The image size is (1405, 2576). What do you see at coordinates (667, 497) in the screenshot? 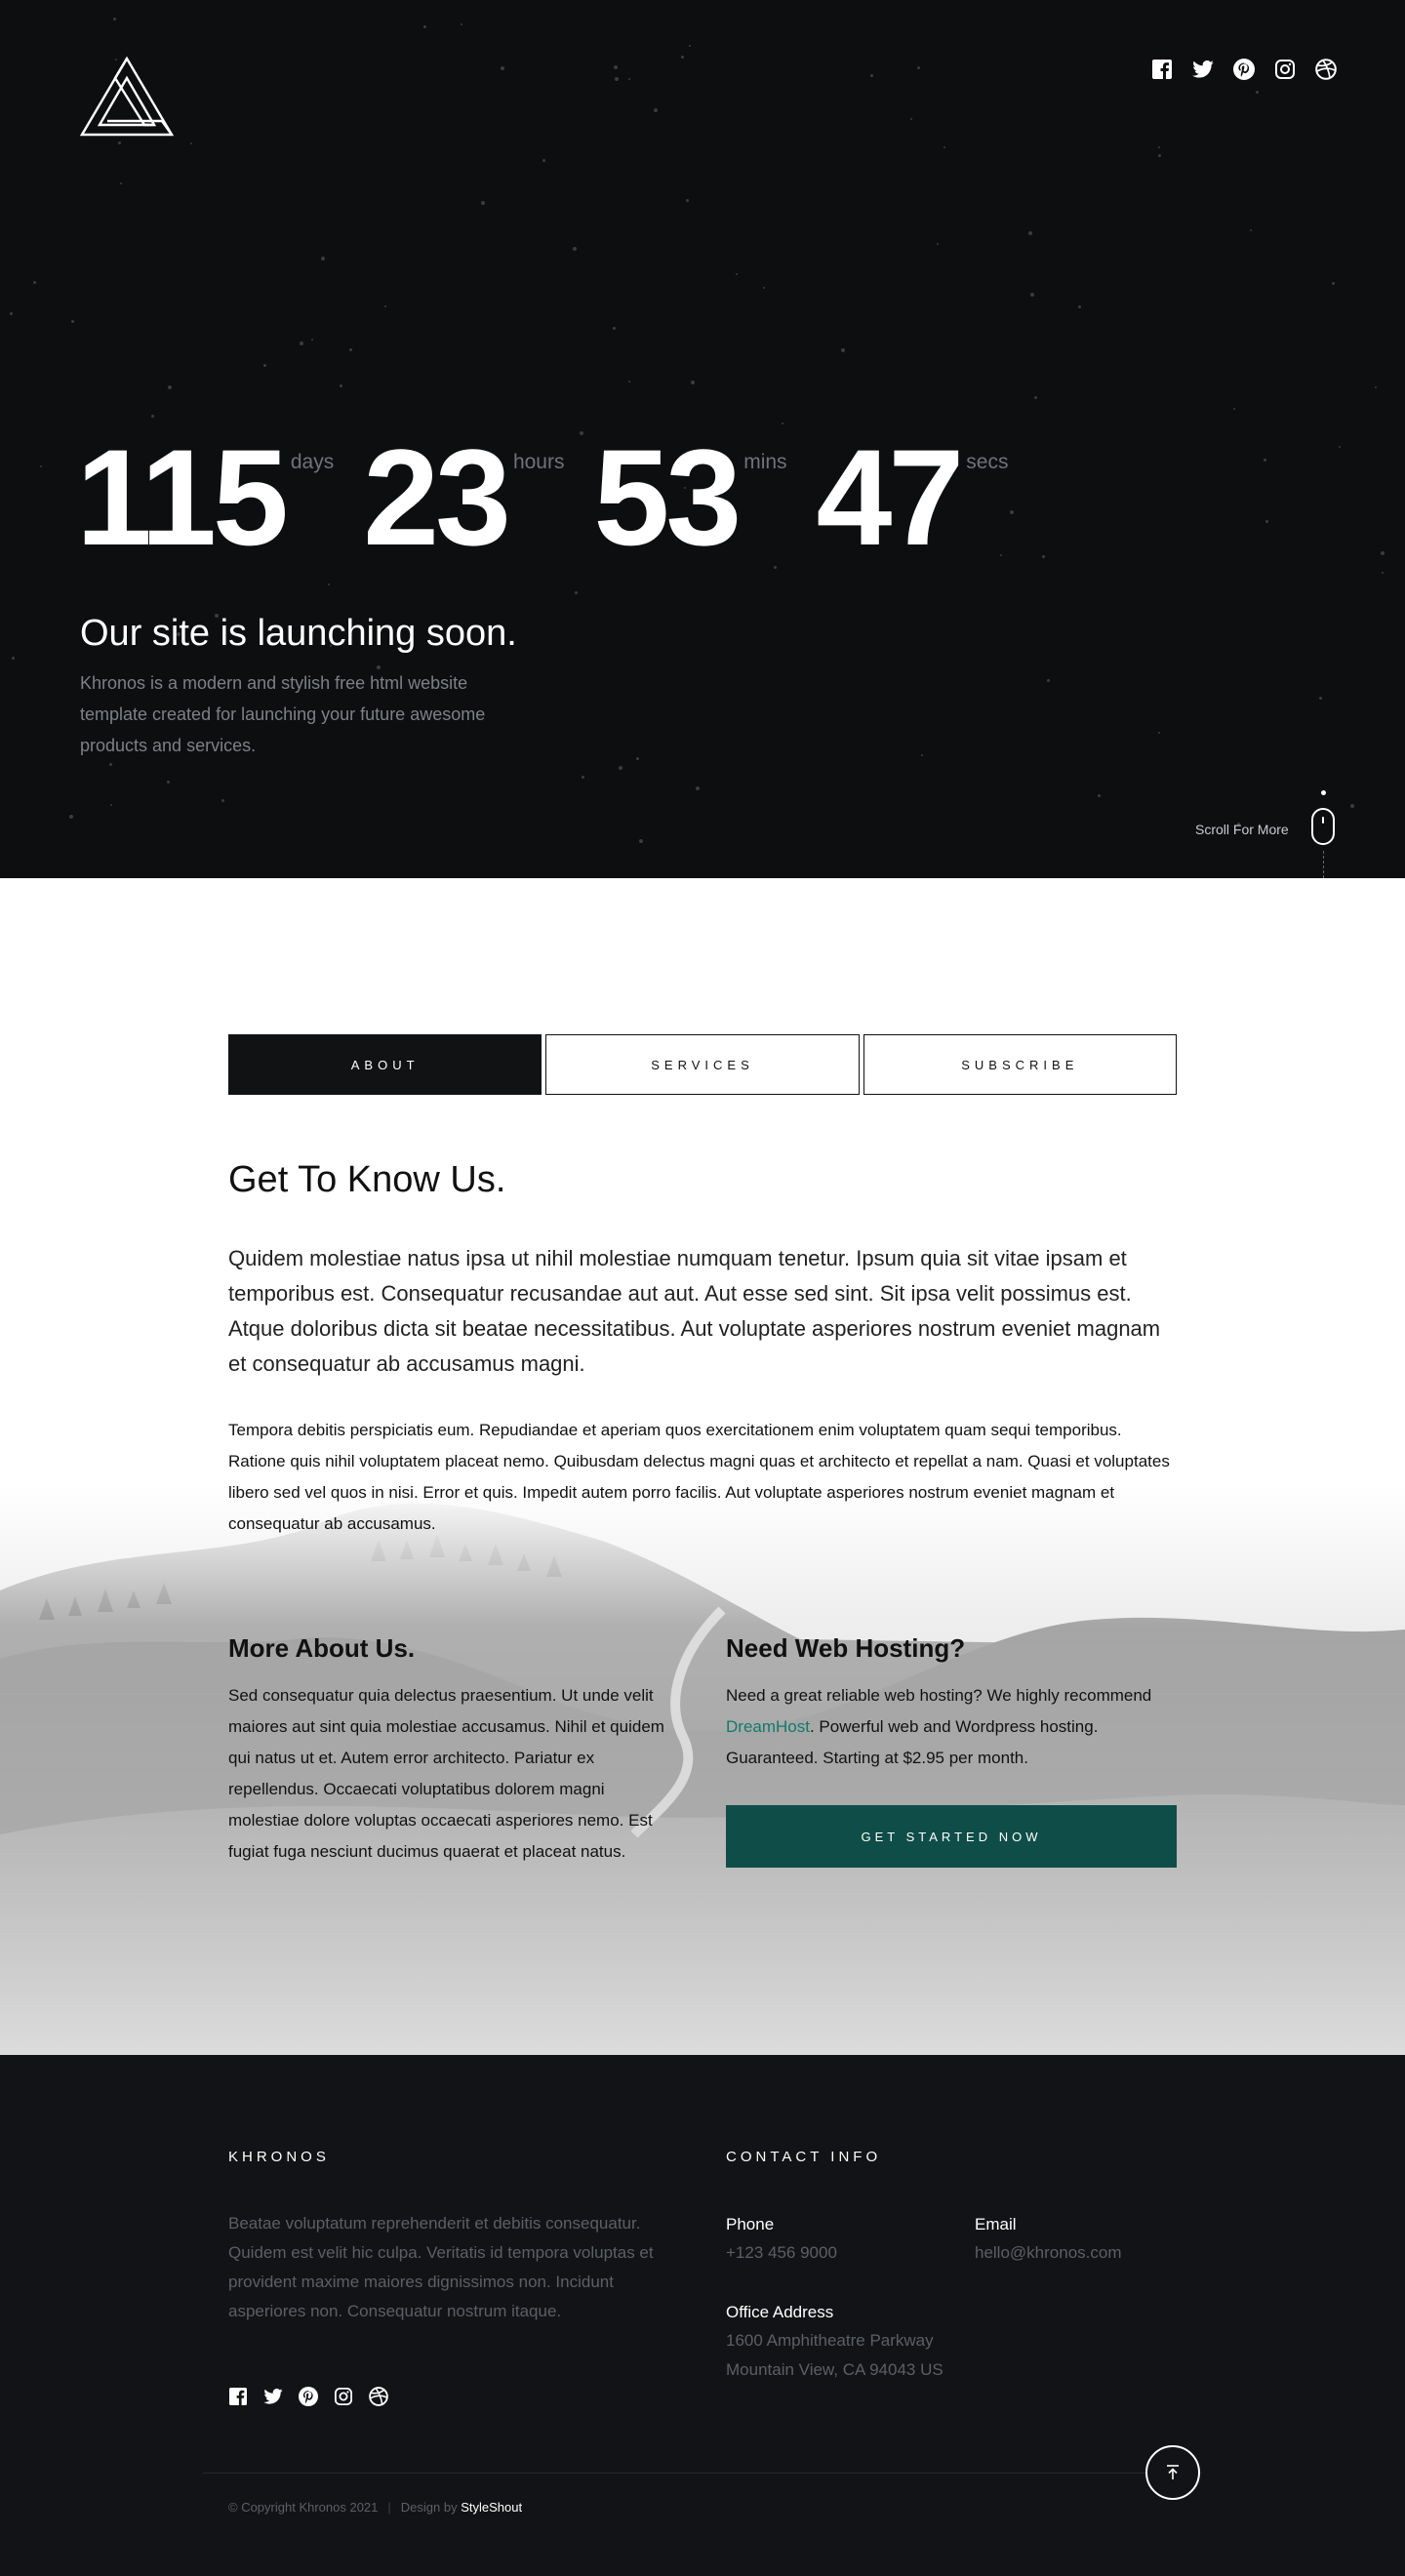
I see `mins-value: 53` at bounding box center [667, 497].